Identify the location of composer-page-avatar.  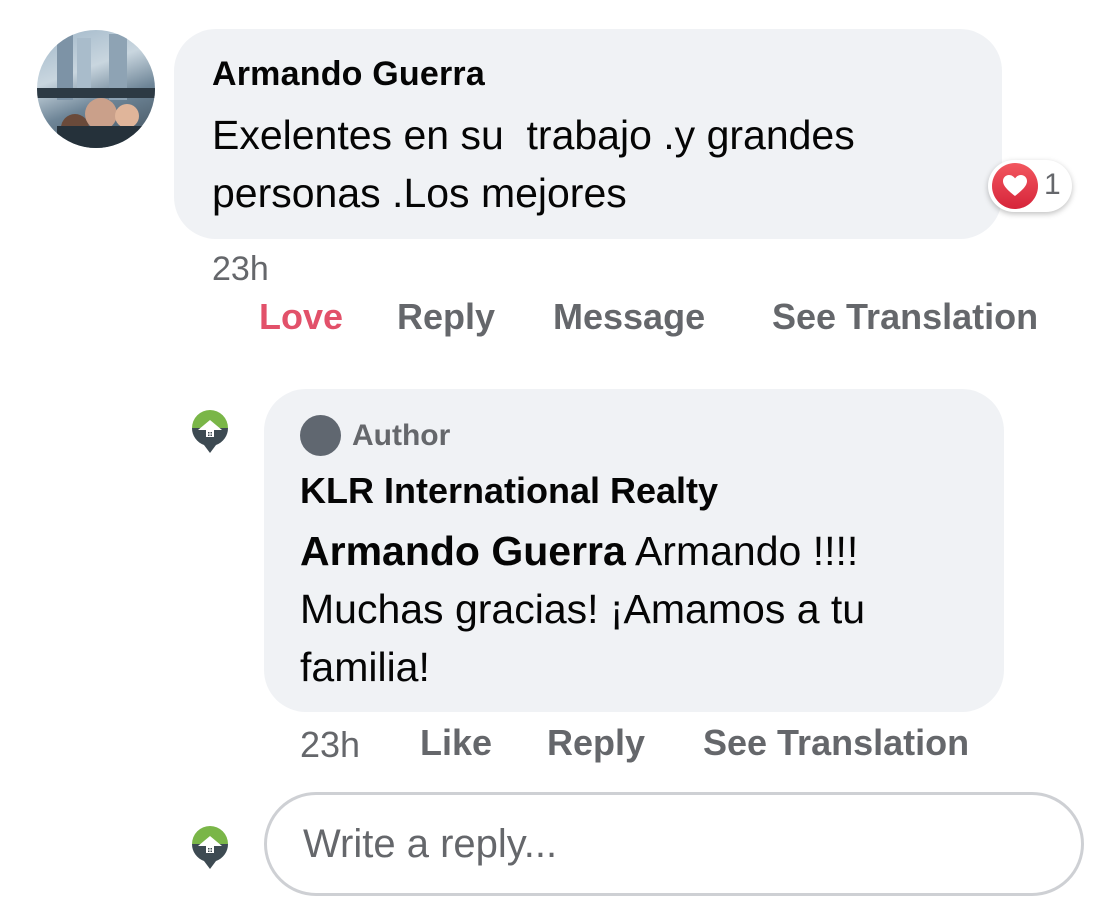
(210, 847).